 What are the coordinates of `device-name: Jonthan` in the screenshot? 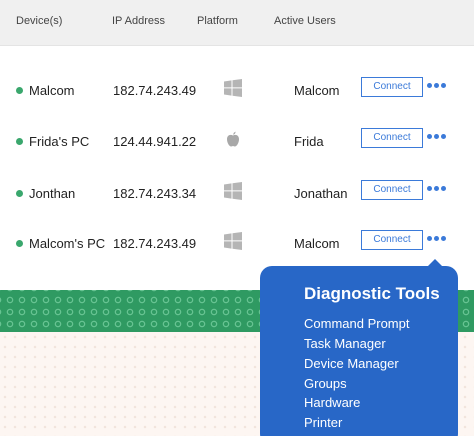 It's located at (52, 193).